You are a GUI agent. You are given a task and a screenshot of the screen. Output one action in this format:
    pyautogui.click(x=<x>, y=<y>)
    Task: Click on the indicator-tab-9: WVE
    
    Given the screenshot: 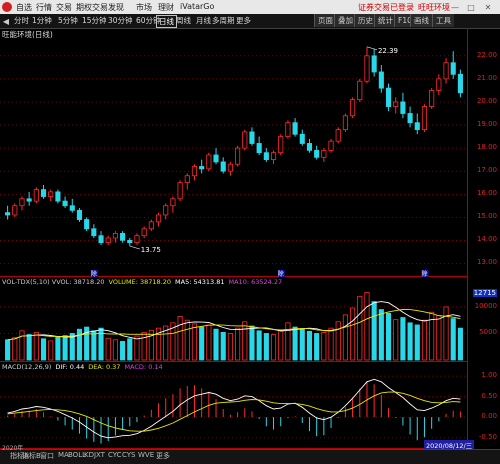 What is the action you would take?
    pyautogui.click(x=146, y=455)
    